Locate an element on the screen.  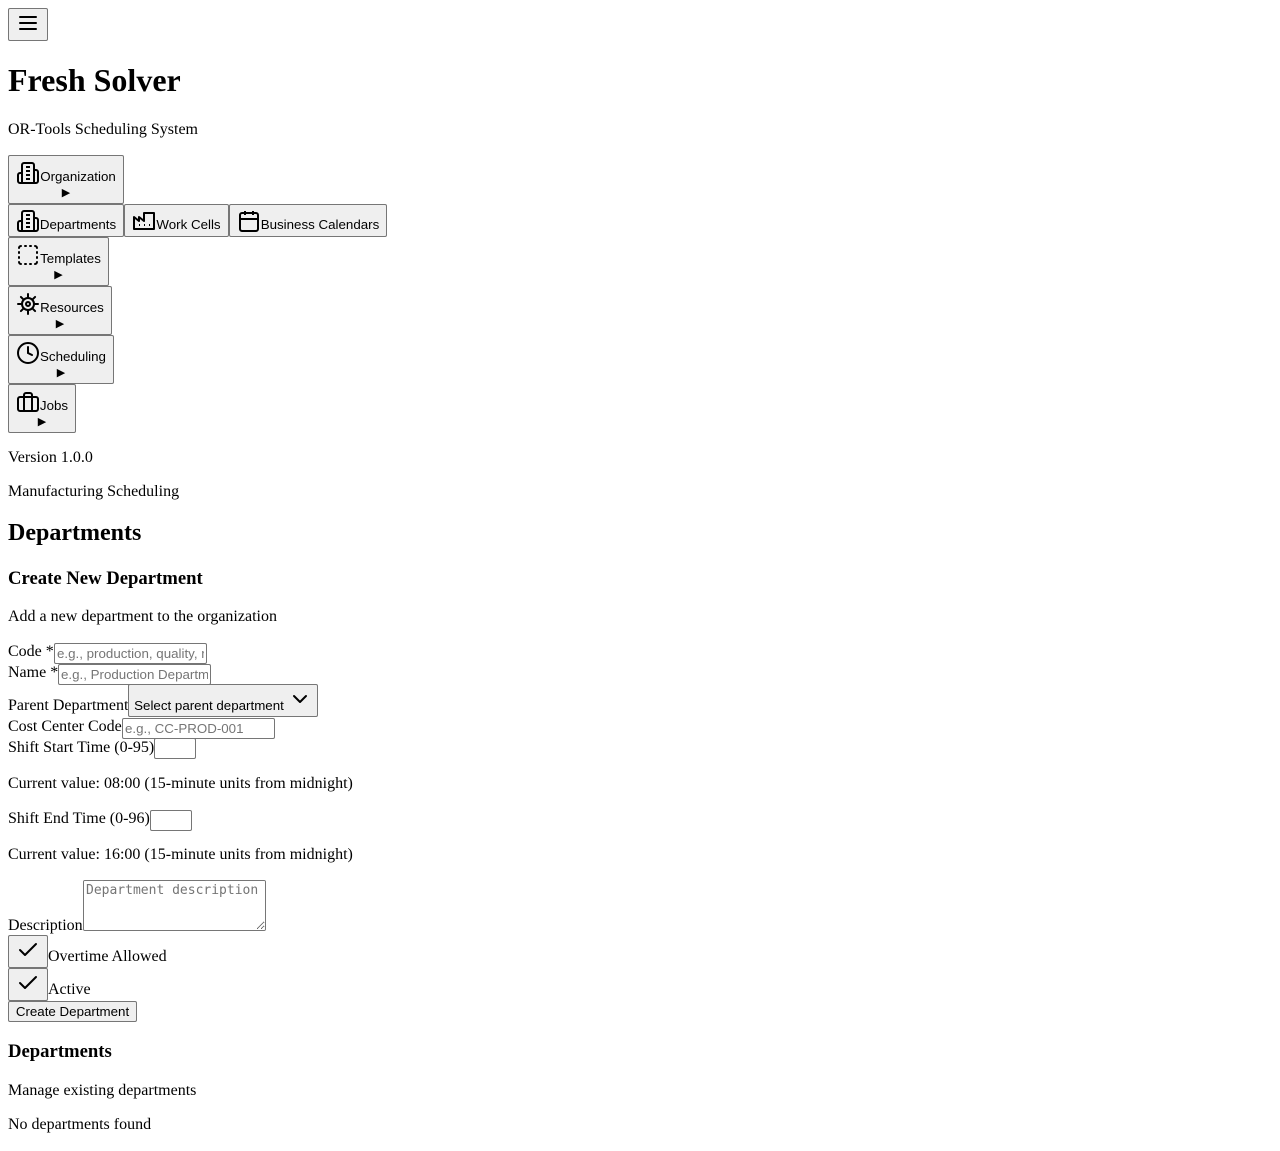
cost-center-input is located at coordinates (198, 728).